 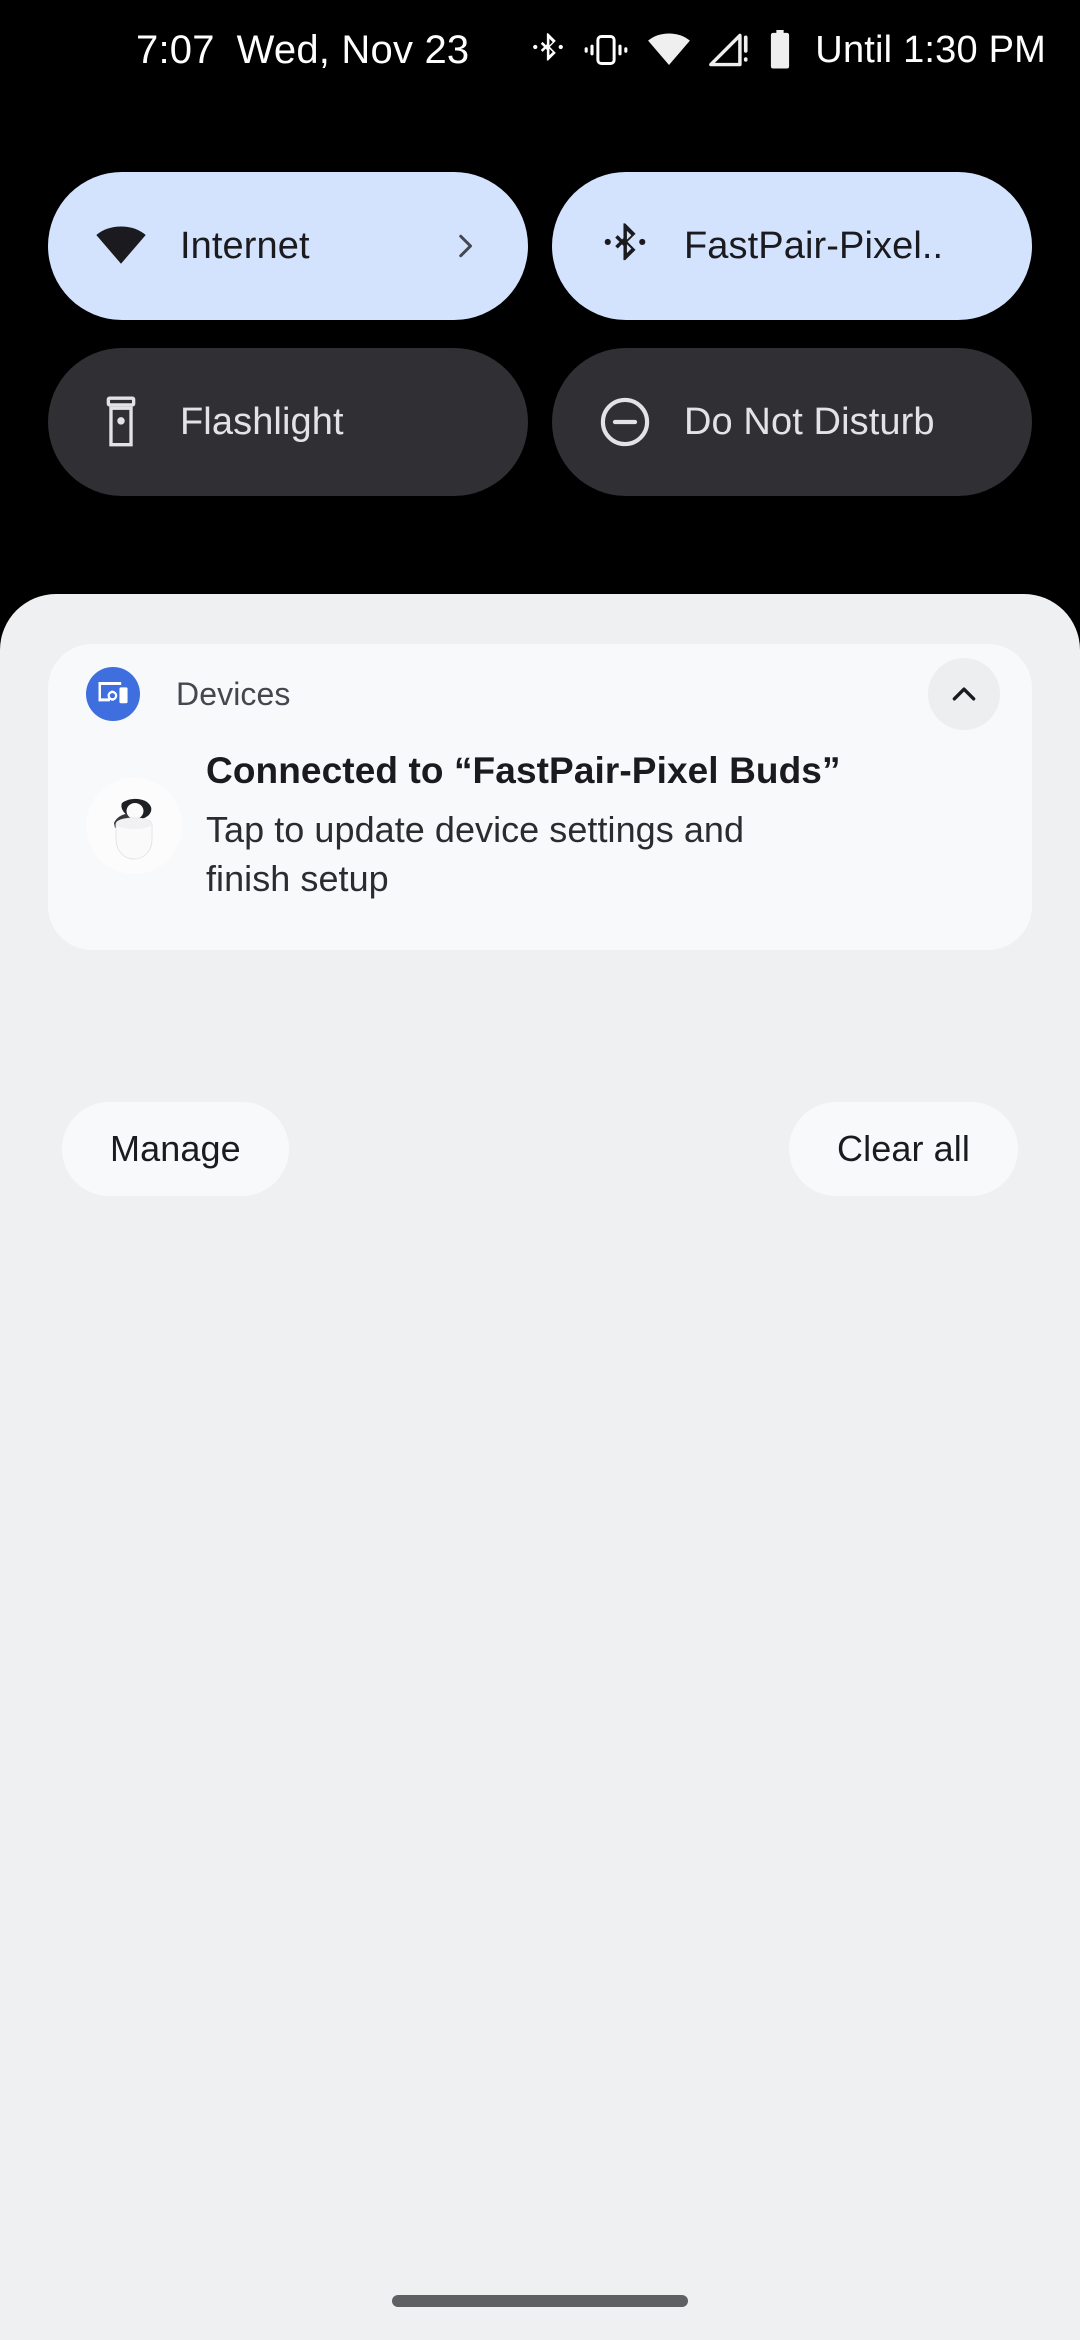 What do you see at coordinates (606, 50) in the screenshot?
I see `vibrate-icon` at bounding box center [606, 50].